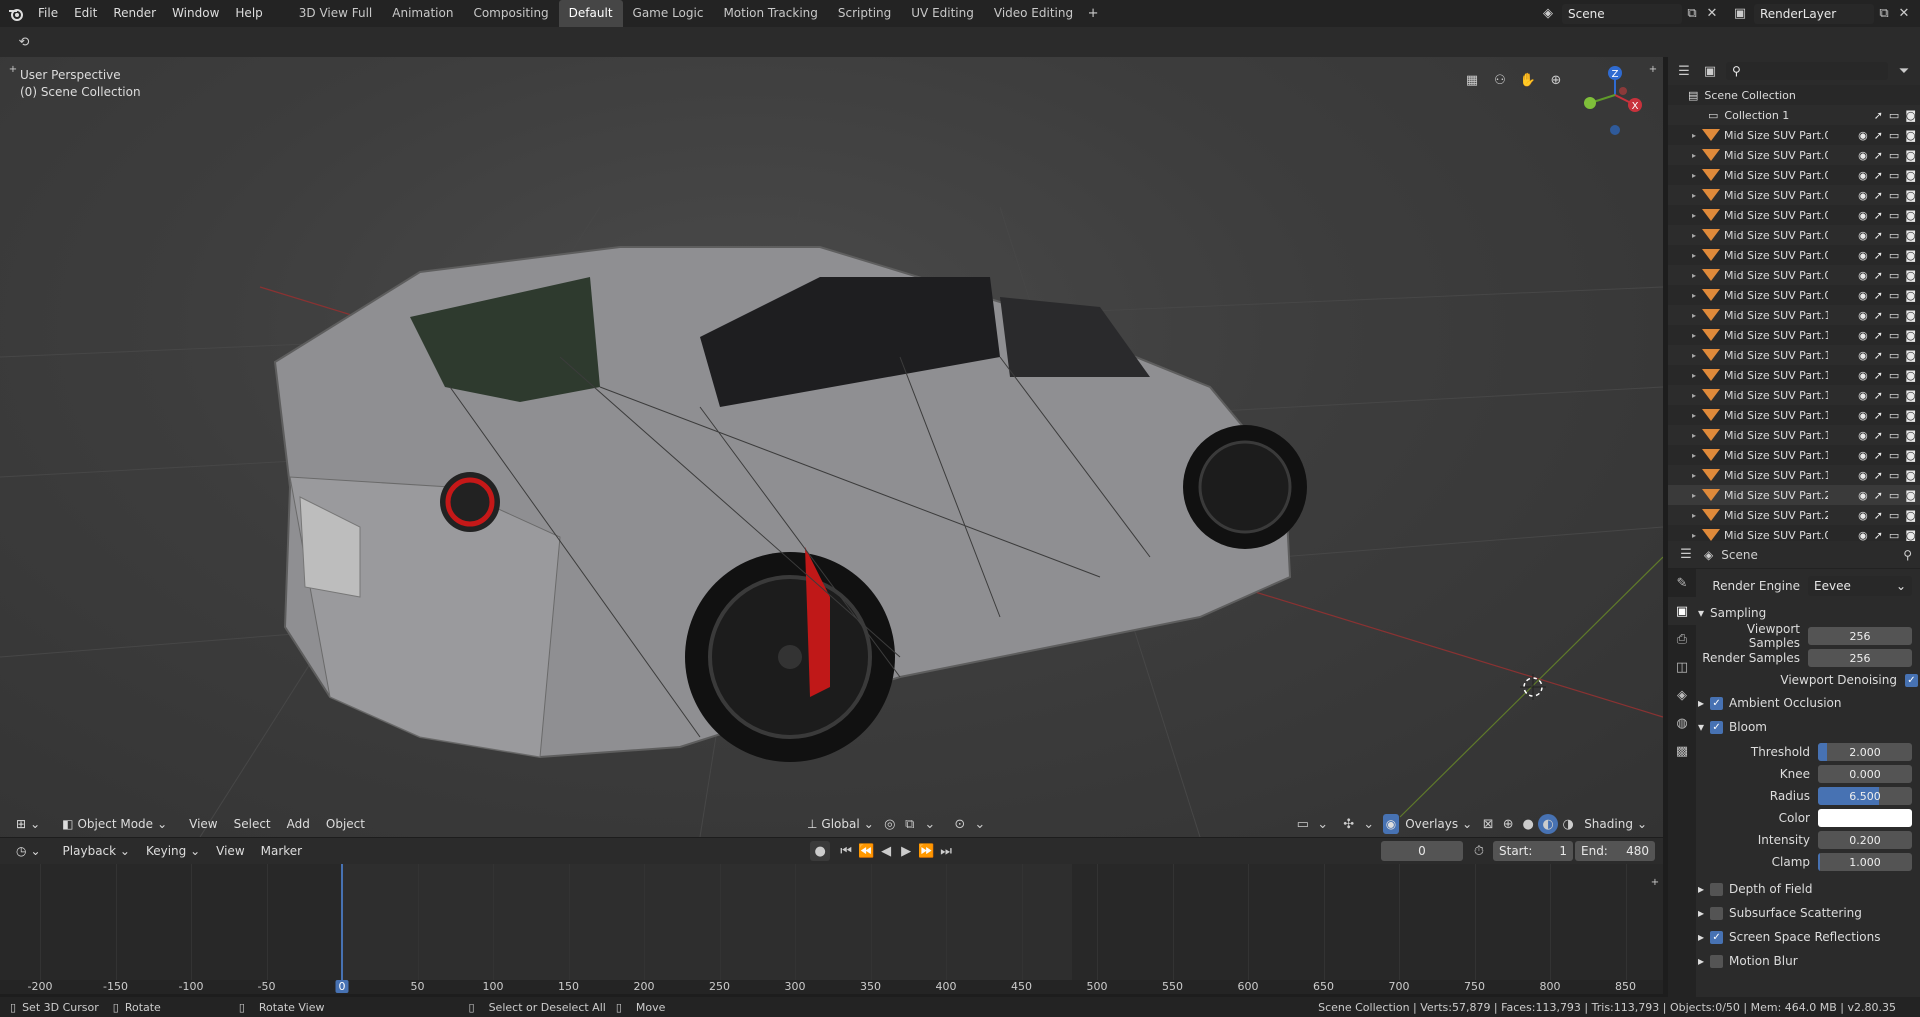 This screenshot has width=1920, height=1017. What do you see at coordinates (1794, 135) in the screenshot?
I see `outliner-object-row: ▸ Mid Size SUV Part.0 ◉ ➚ ▭ ◙` at bounding box center [1794, 135].